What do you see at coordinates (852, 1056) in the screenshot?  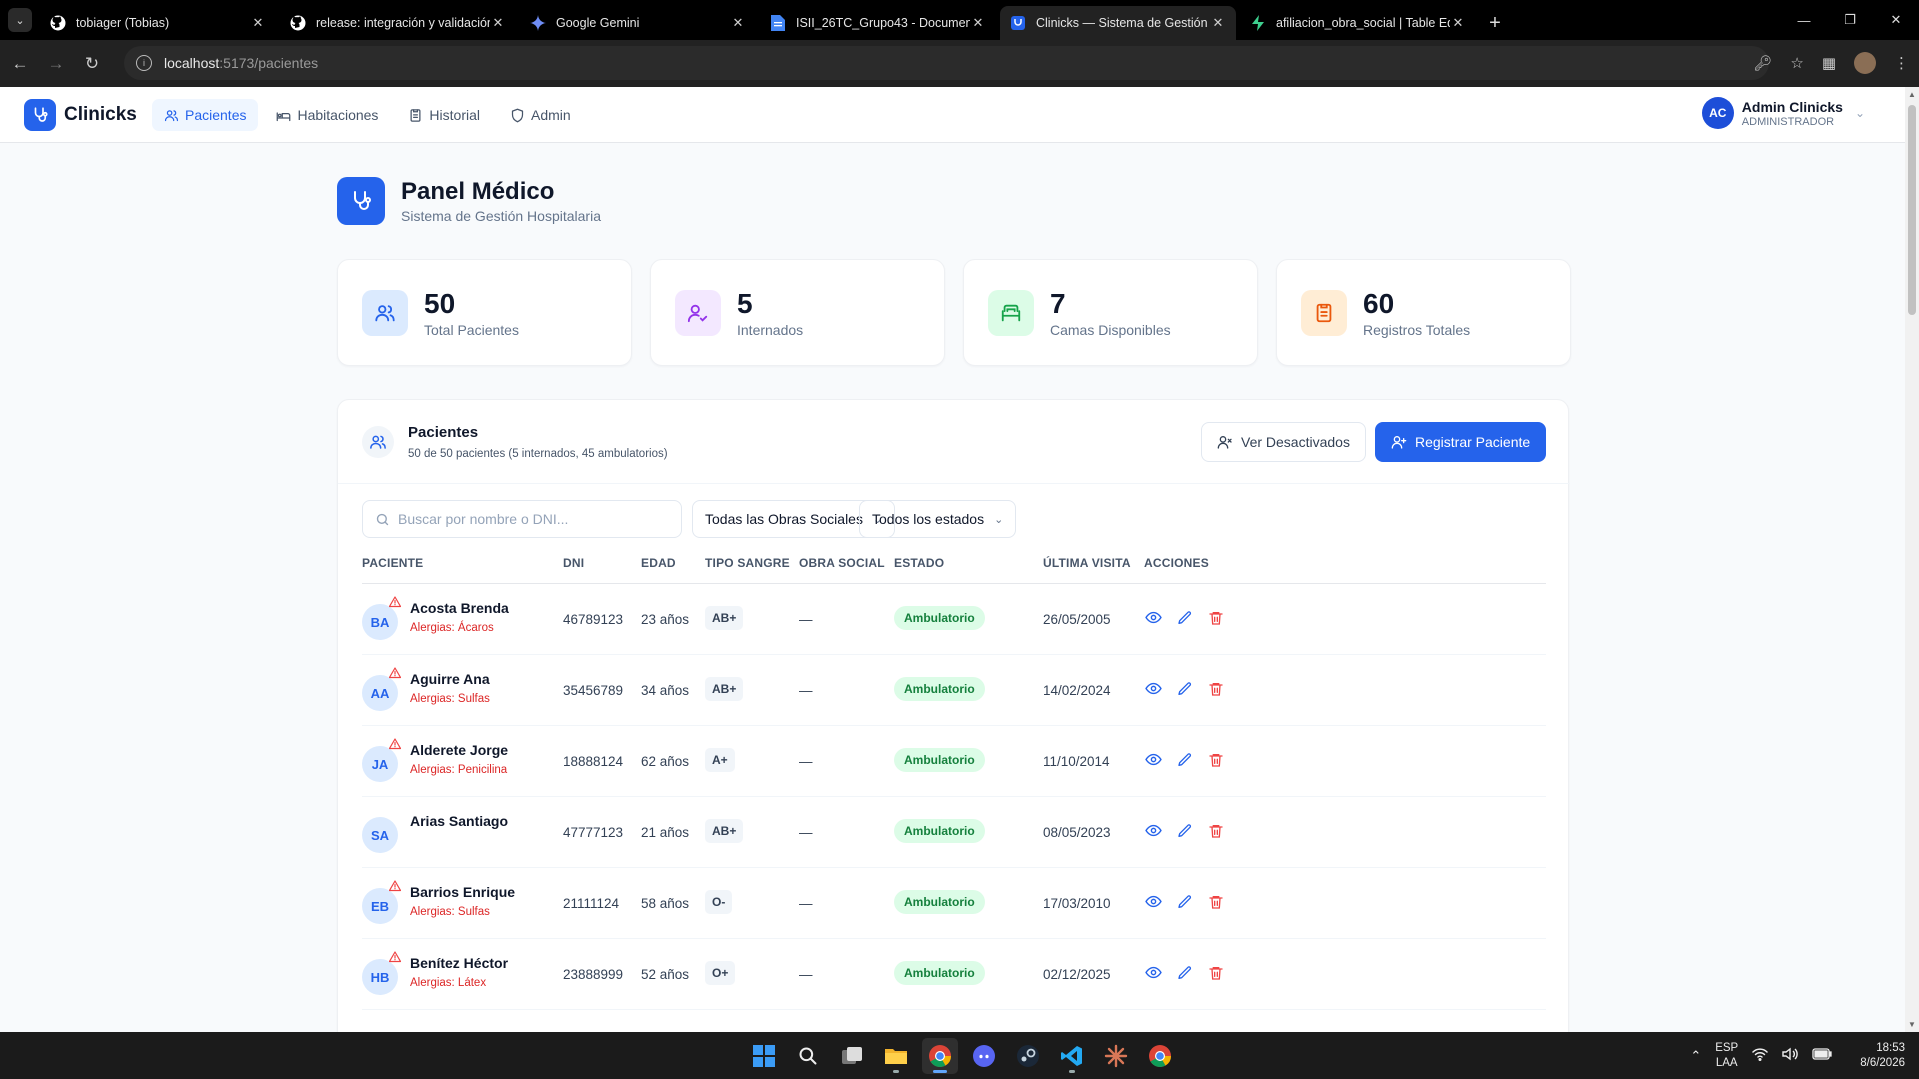 I see `task-view-icon` at bounding box center [852, 1056].